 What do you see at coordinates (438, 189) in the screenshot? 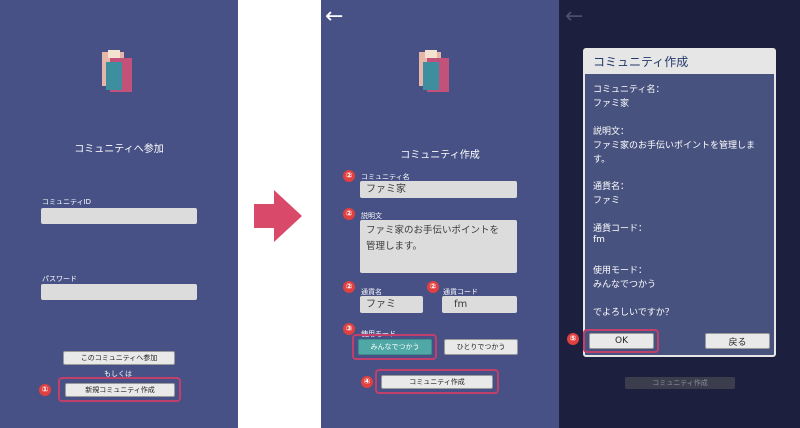
I see `community-name-input: ファミ家` at bounding box center [438, 189].